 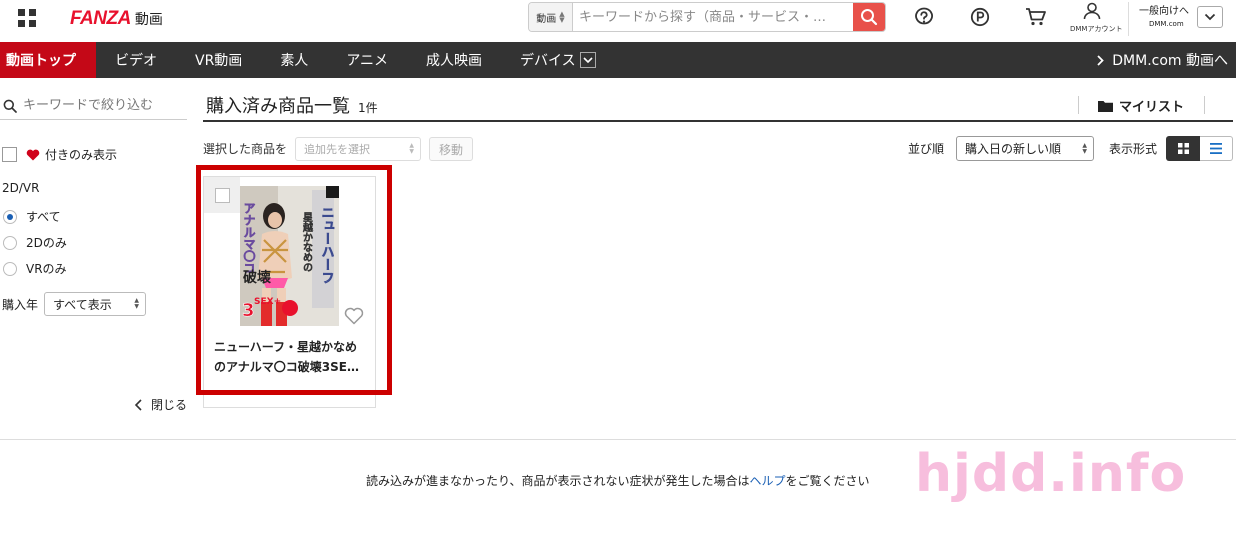 What do you see at coordinates (148, 20) in the screenshot?
I see `logo-subtitle: 動画` at bounding box center [148, 20].